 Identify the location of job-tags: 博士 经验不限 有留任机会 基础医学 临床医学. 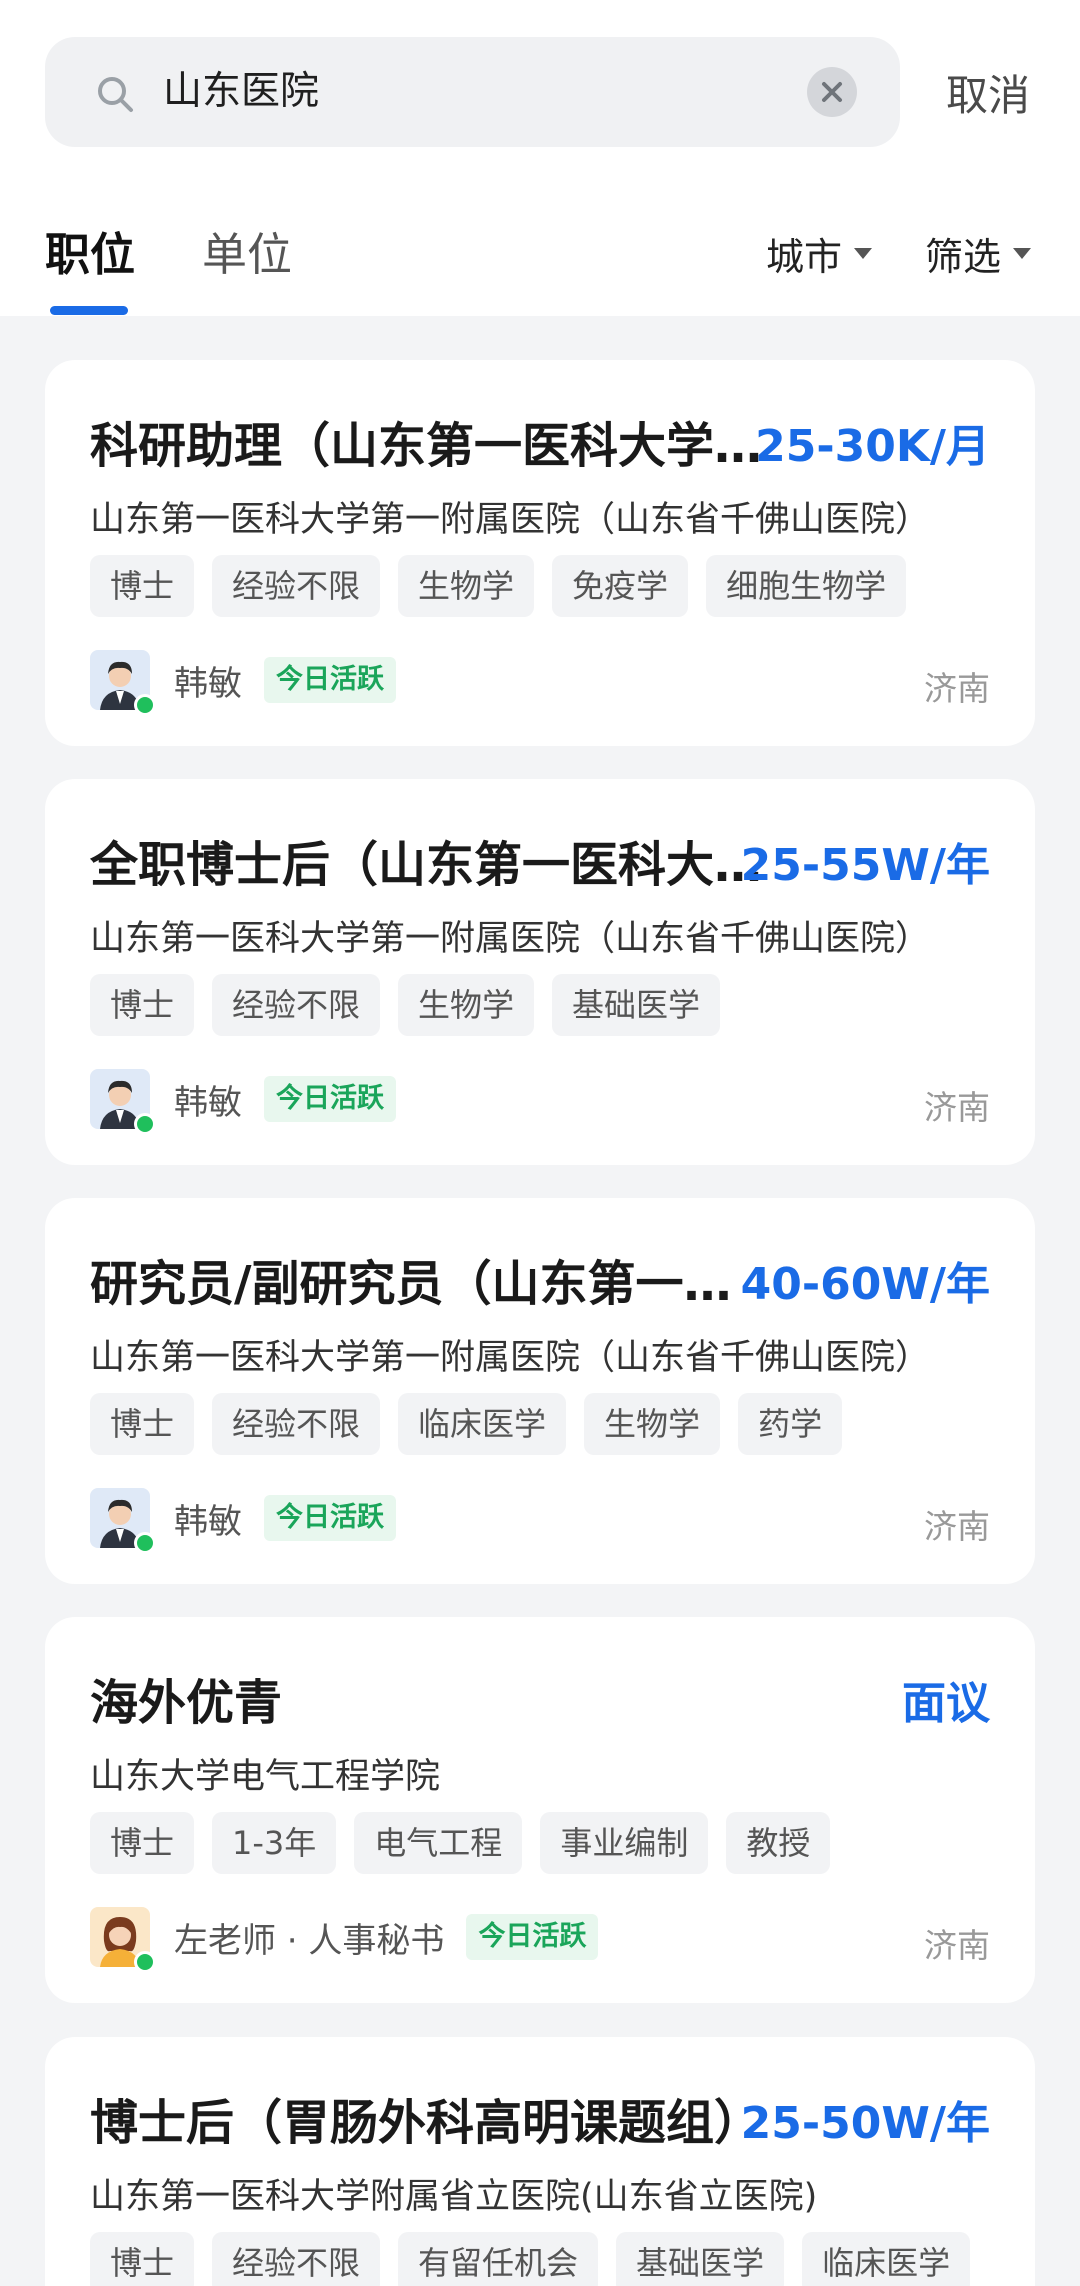
(530, 2259).